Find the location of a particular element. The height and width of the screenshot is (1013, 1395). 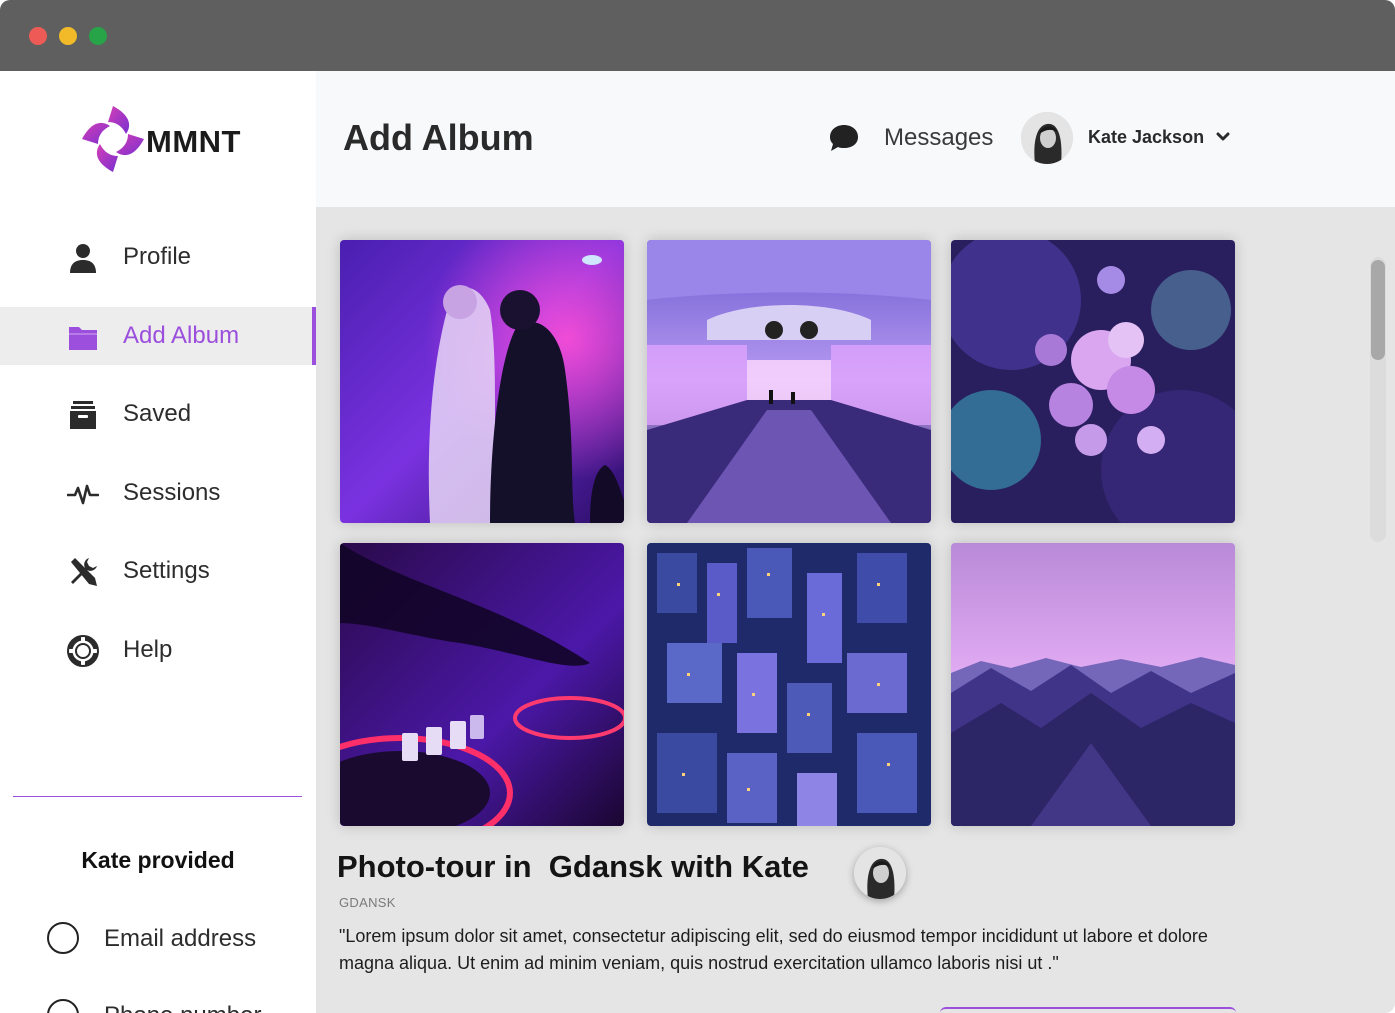

lifebuoy-icon is located at coordinates (83, 651).